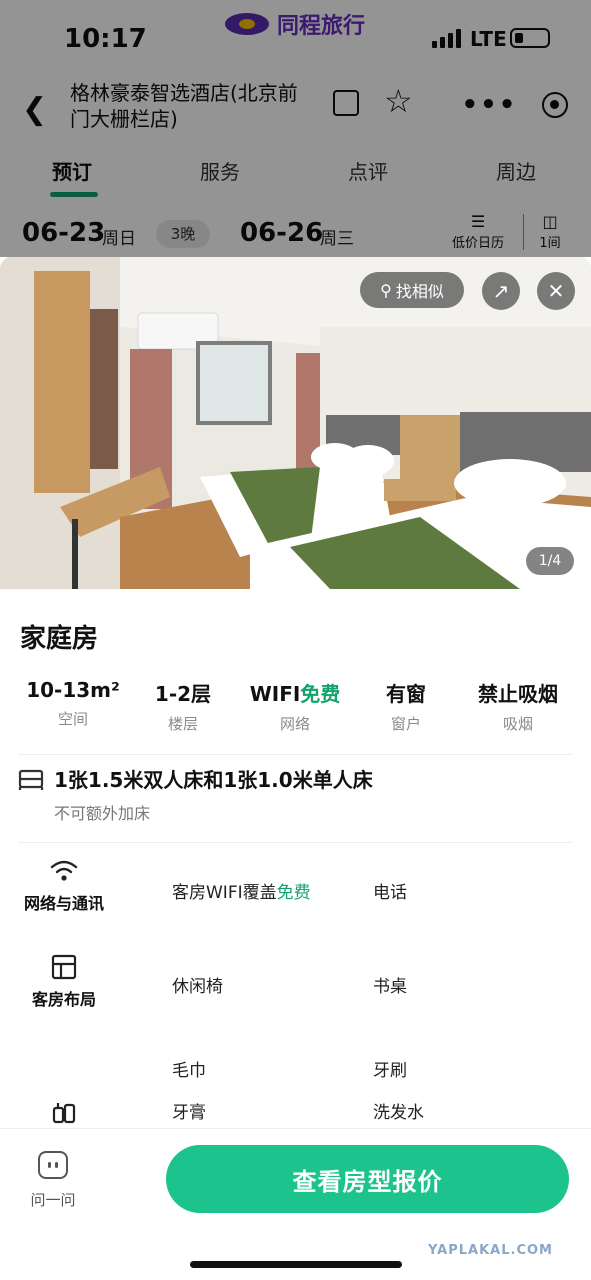 The image size is (591, 1280). I want to click on amenity-toothpaste: 牙膏, so click(189, 1113).